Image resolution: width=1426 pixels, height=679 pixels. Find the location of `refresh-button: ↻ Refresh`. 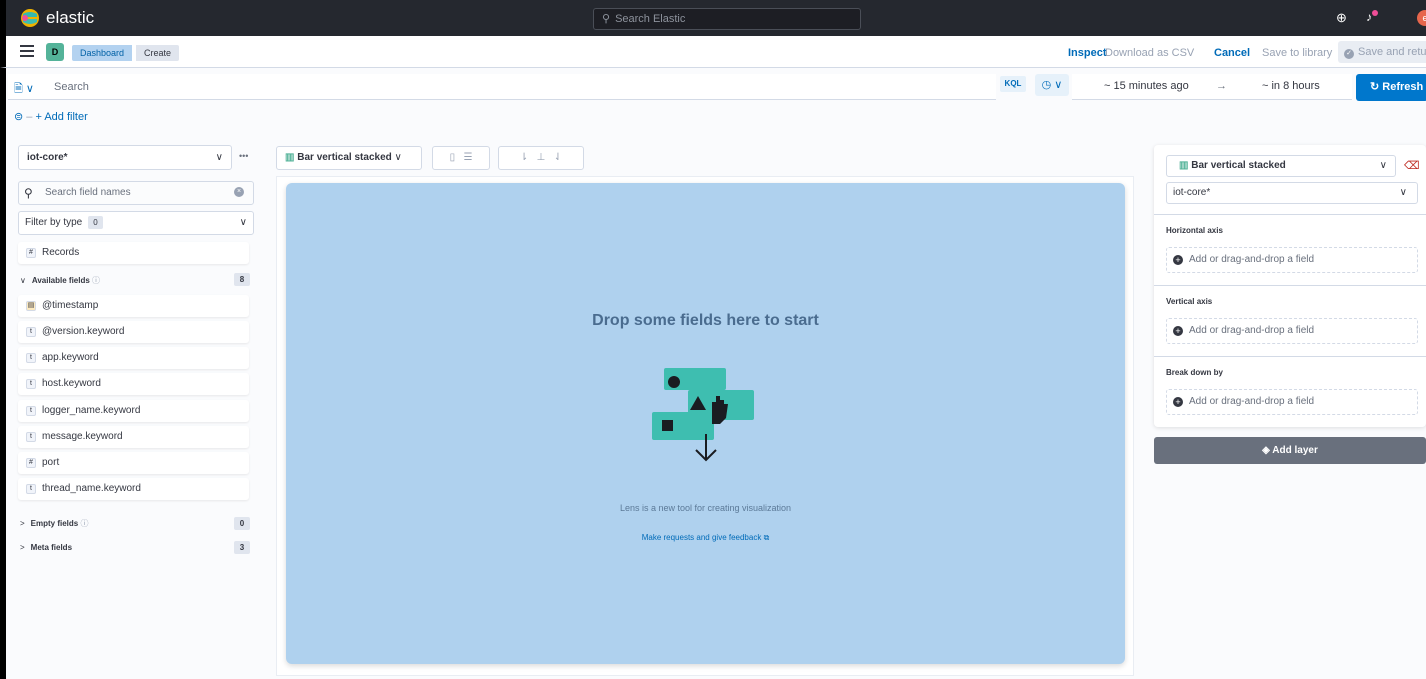

refresh-button: ↻ Refresh is located at coordinates (1391, 87).